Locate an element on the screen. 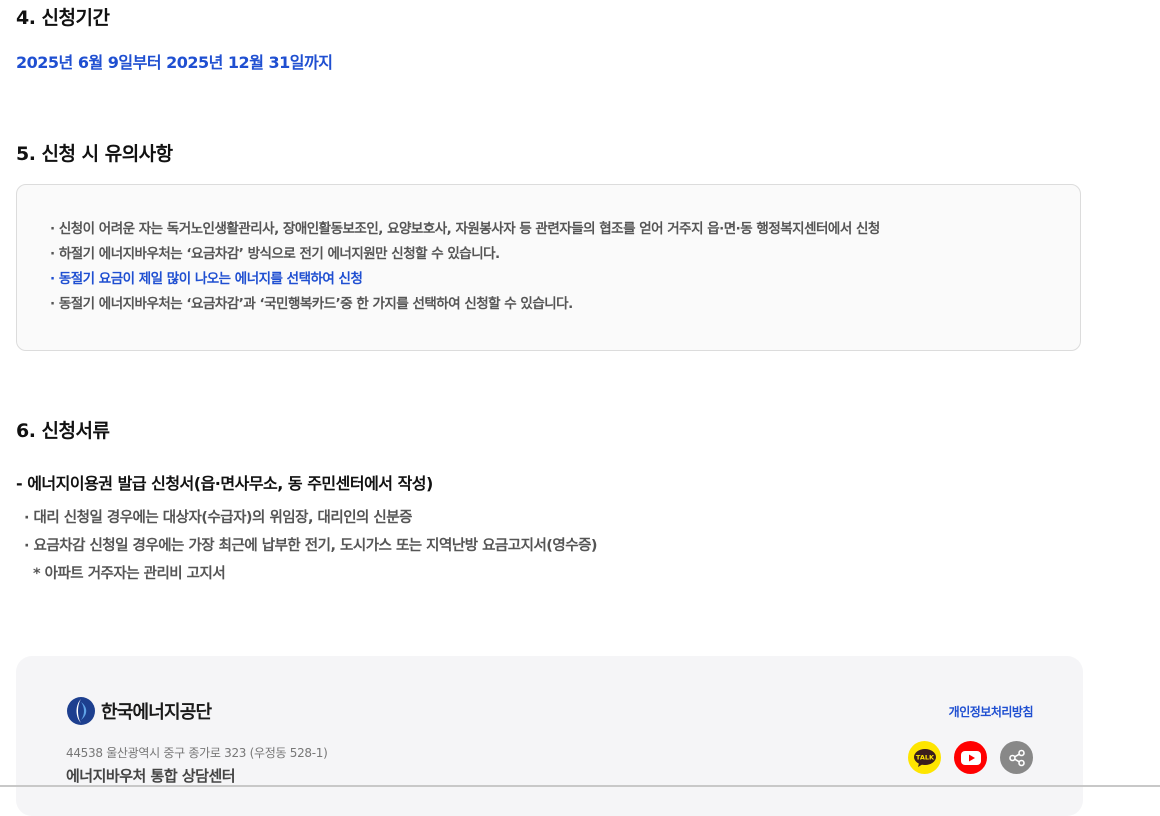  notice-item-highlight: · 동절기 요금이 제일 많이 나오는 에너지를 선택하여 신청 is located at coordinates (206, 279).